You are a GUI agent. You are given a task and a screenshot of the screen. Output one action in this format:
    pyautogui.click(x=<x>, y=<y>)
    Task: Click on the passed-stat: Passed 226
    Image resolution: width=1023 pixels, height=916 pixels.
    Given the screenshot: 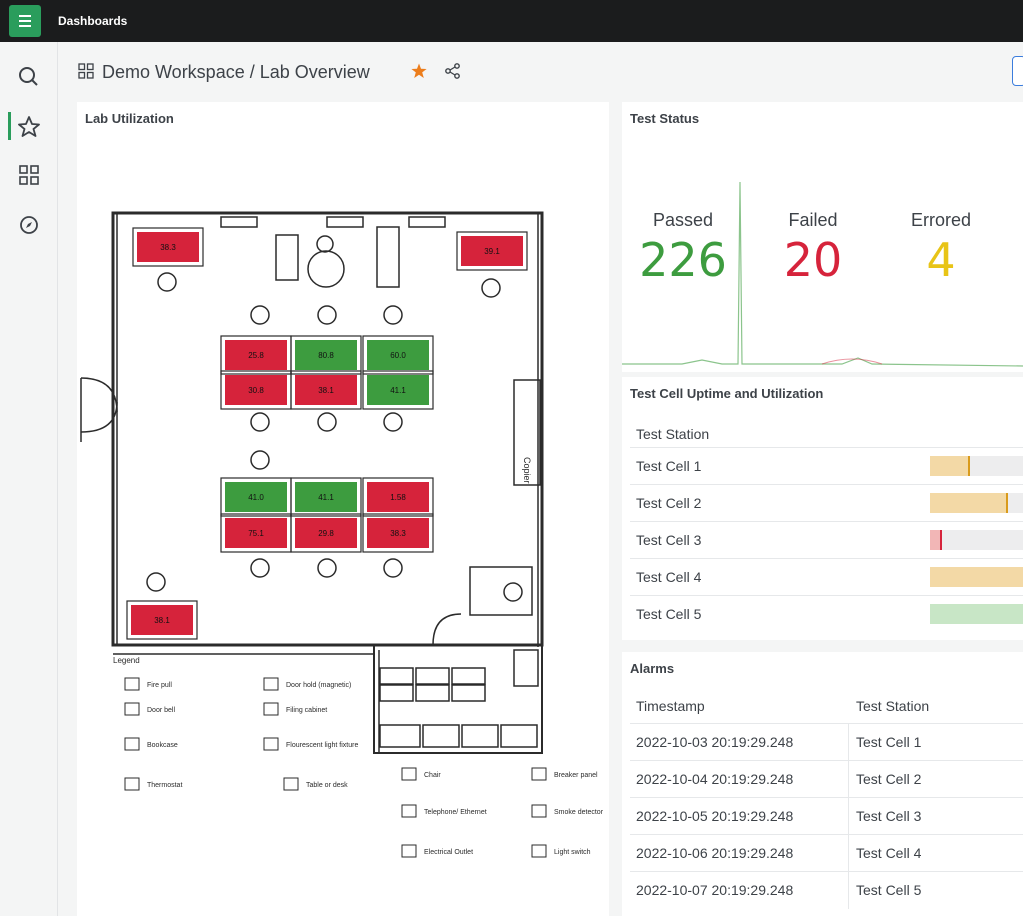 What is the action you would take?
    pyautogui.click(x=683, y=248)
    